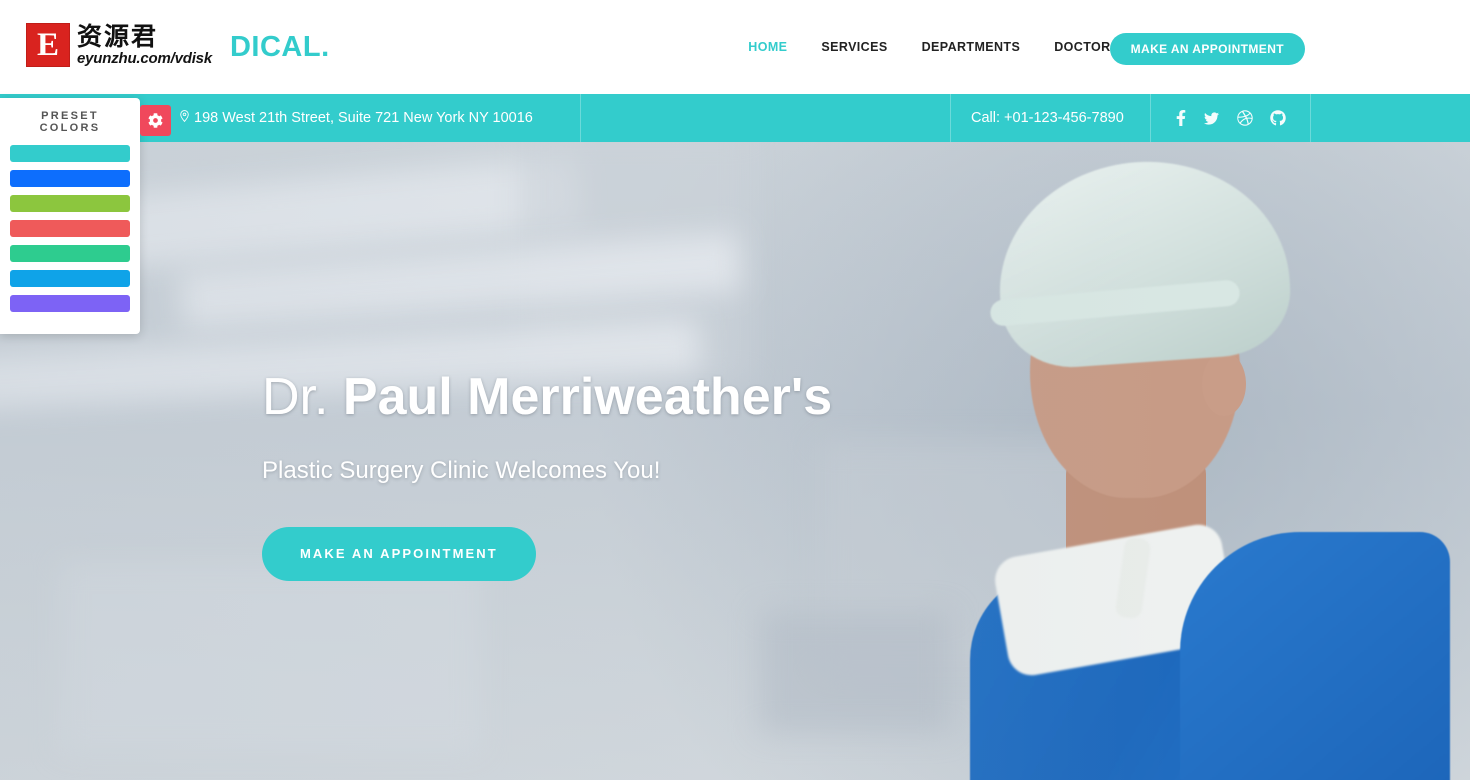 The width and height of the screenshot is (1470, 780). I want to click on topbar-spacer, so click(765, 118).